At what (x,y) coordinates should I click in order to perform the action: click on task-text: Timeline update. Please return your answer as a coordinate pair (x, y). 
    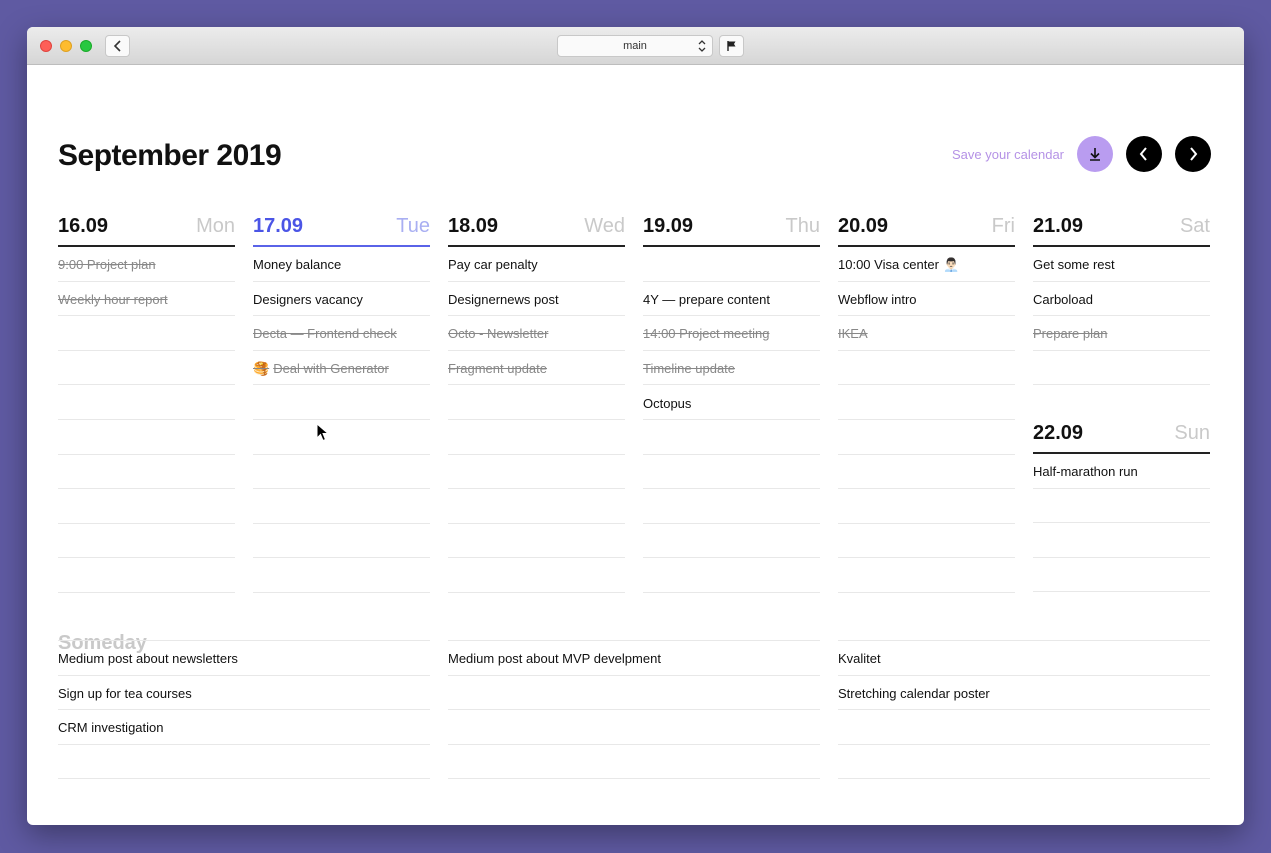
    Looking at the image, I should click on (689, 369).